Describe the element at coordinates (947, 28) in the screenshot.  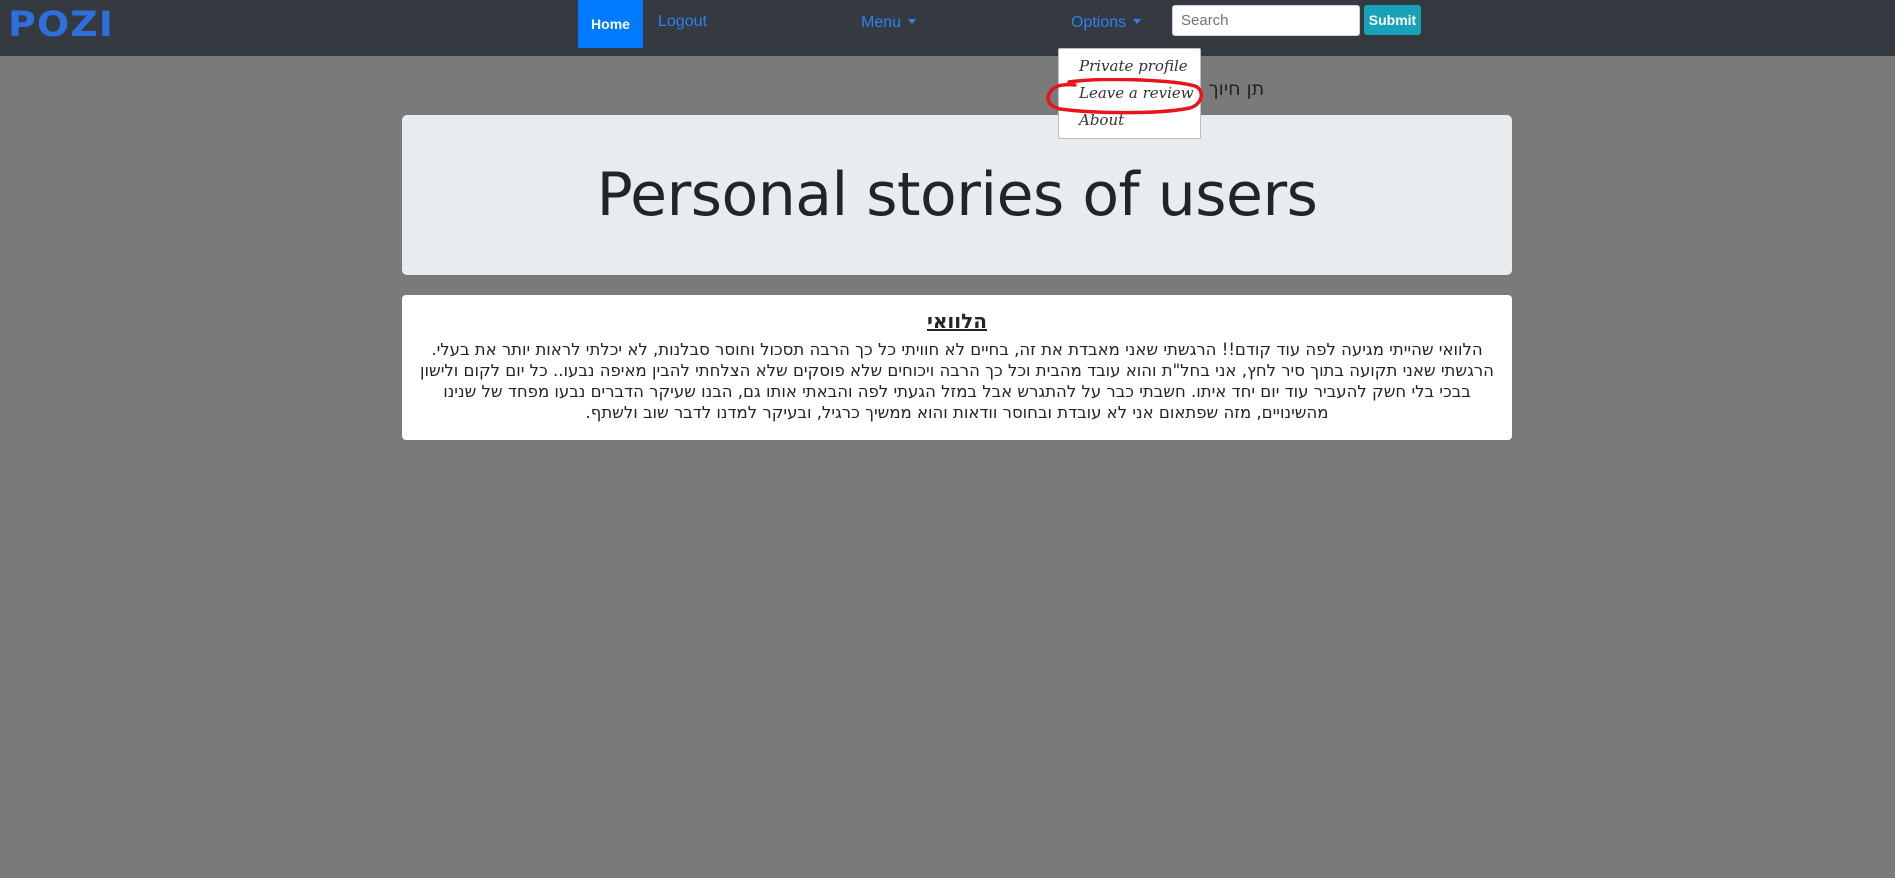
I see `navbar: POZI Home Logout Menu Options Submit` at that location.